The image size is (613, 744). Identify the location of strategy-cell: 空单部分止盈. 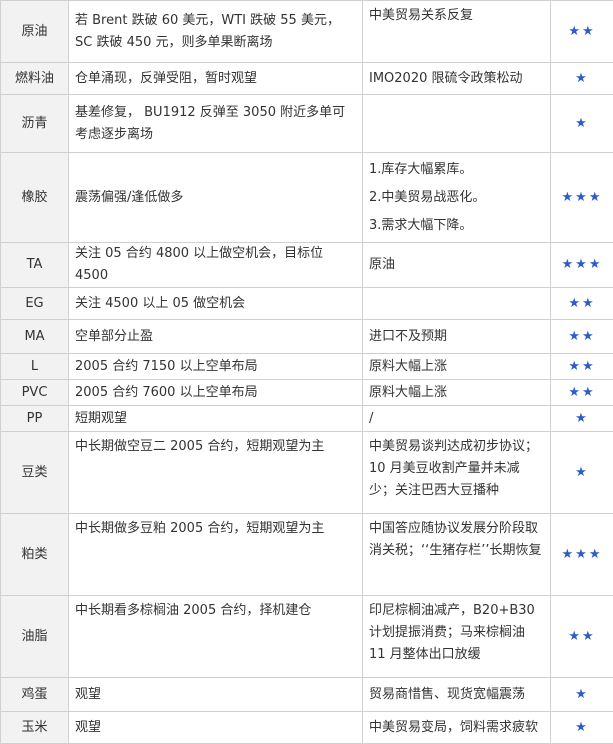
(216, 337).